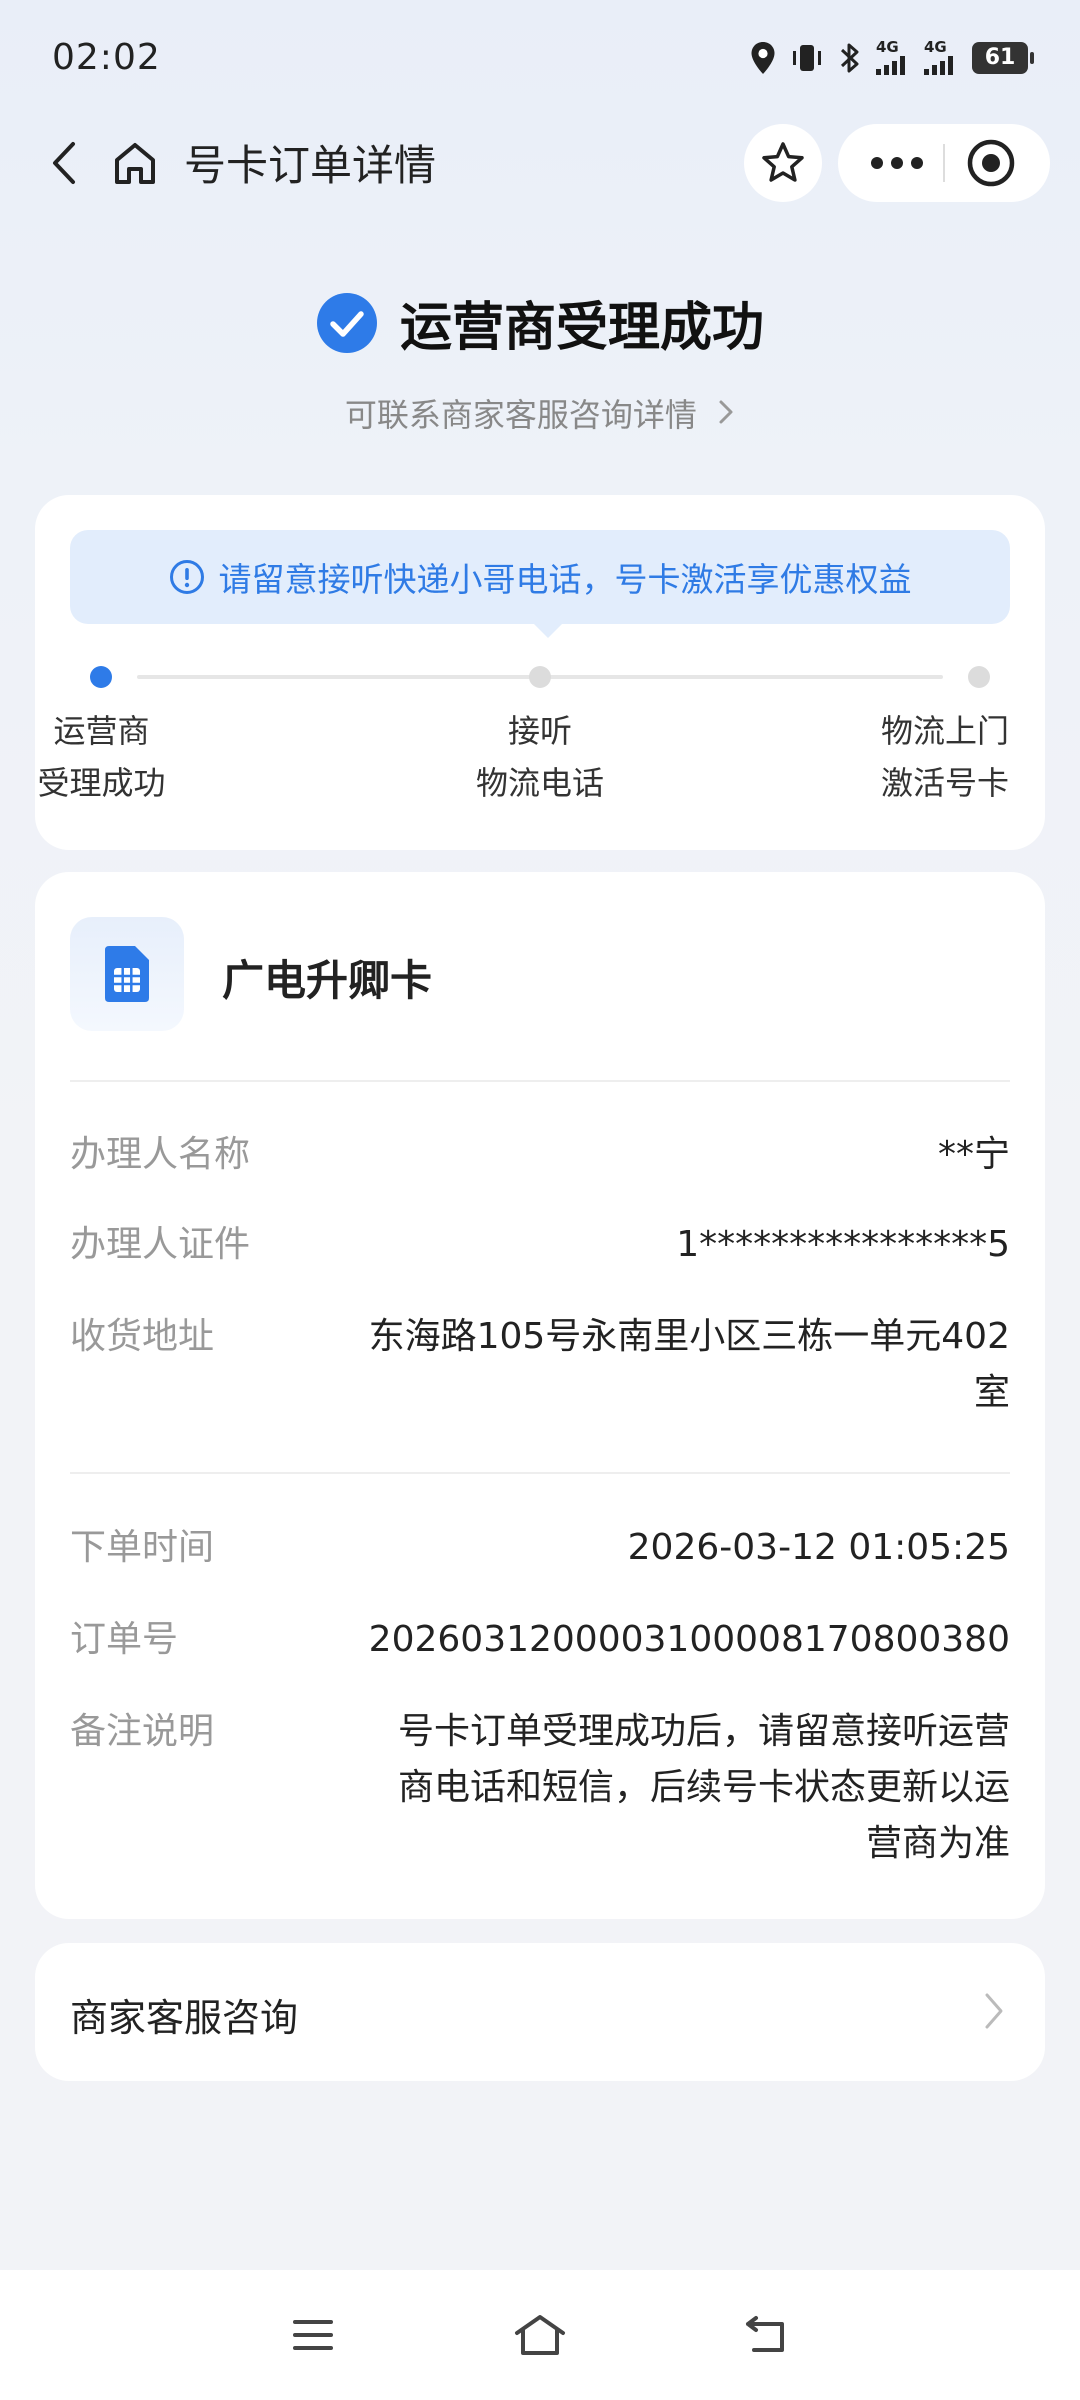 The height and width of the screenshot is (2400, 1080). I want to click on order-time-row: 下单时间 2026-03-12 01:05:25, so click(540, 1548).